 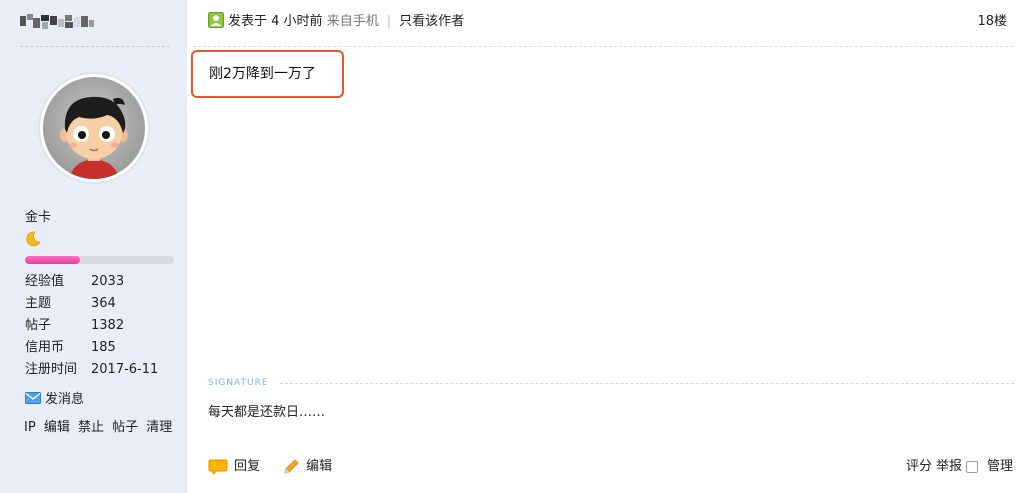 What do you see at coordinates (291, 466) in the screenshot?
I see `pencil-icon` at bounding box center [291, 466].